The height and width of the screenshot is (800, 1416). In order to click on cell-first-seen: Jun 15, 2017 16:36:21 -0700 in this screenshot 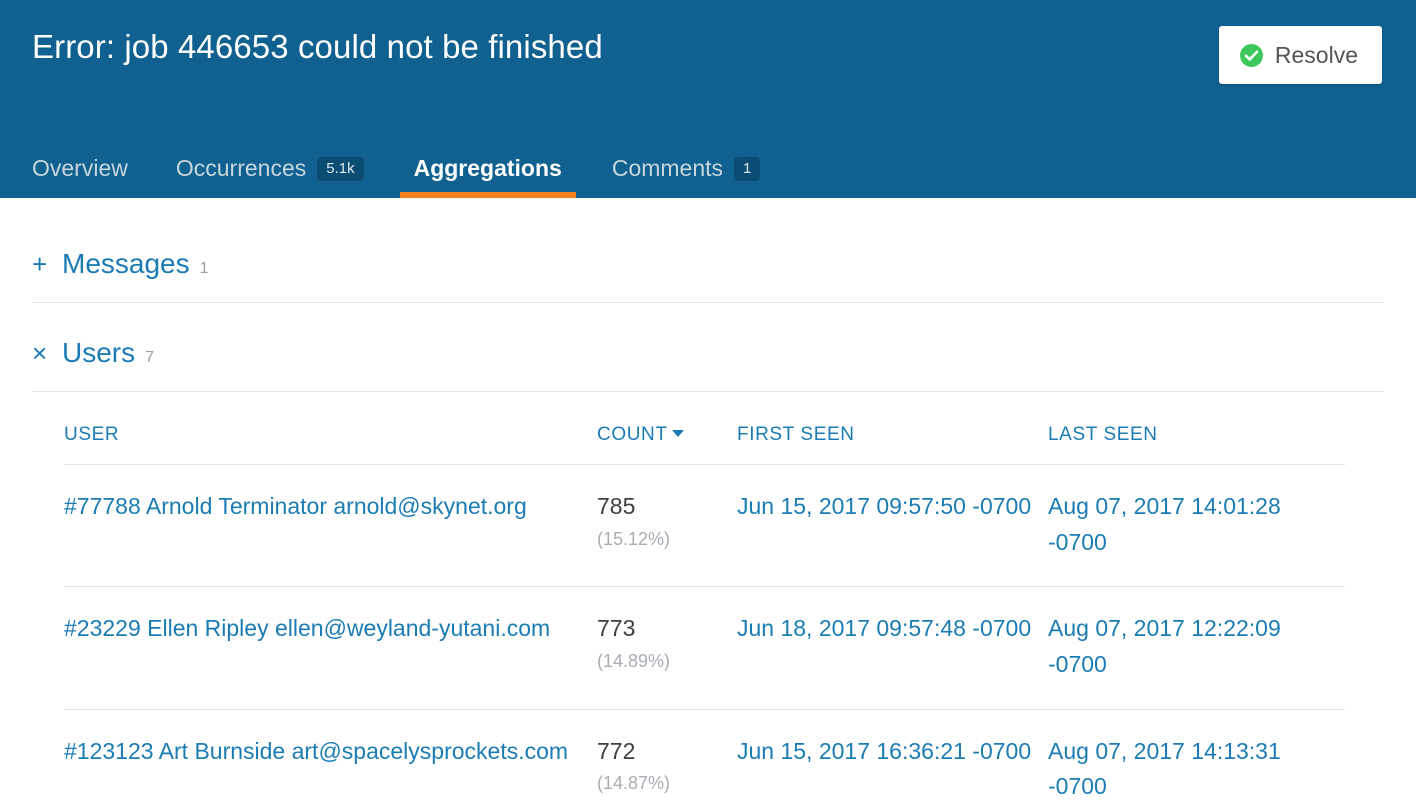, I will do `click(892, 754)`.